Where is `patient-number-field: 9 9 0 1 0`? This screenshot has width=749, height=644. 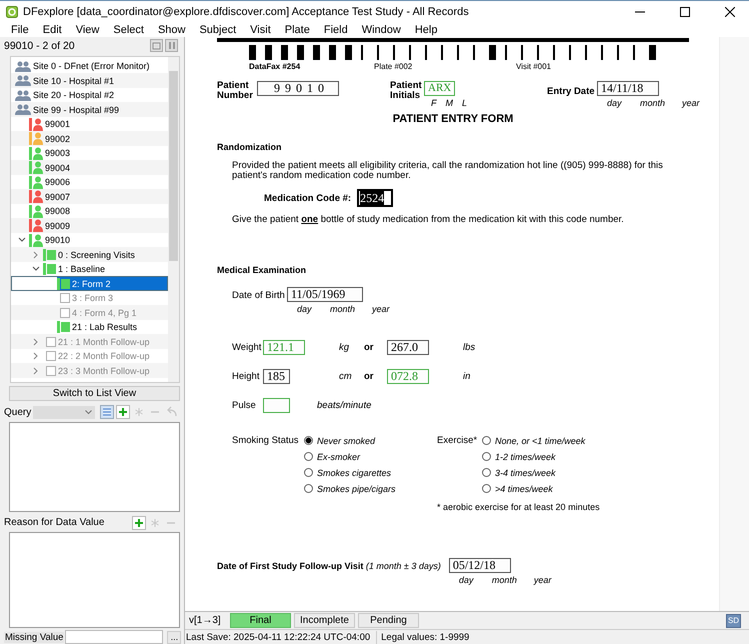
patient-number-field: 9 9 0 1 0 is located at coordinates (298, 88).